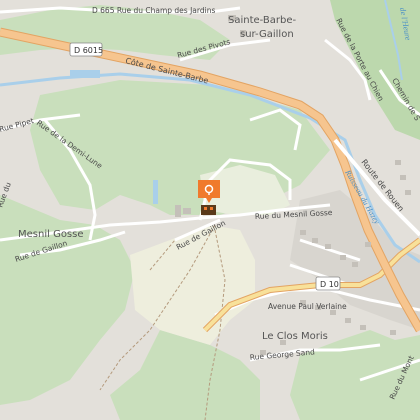 The height and width of the screenshot is (420, 420). I want to click on water-basin, so click(155, 192).